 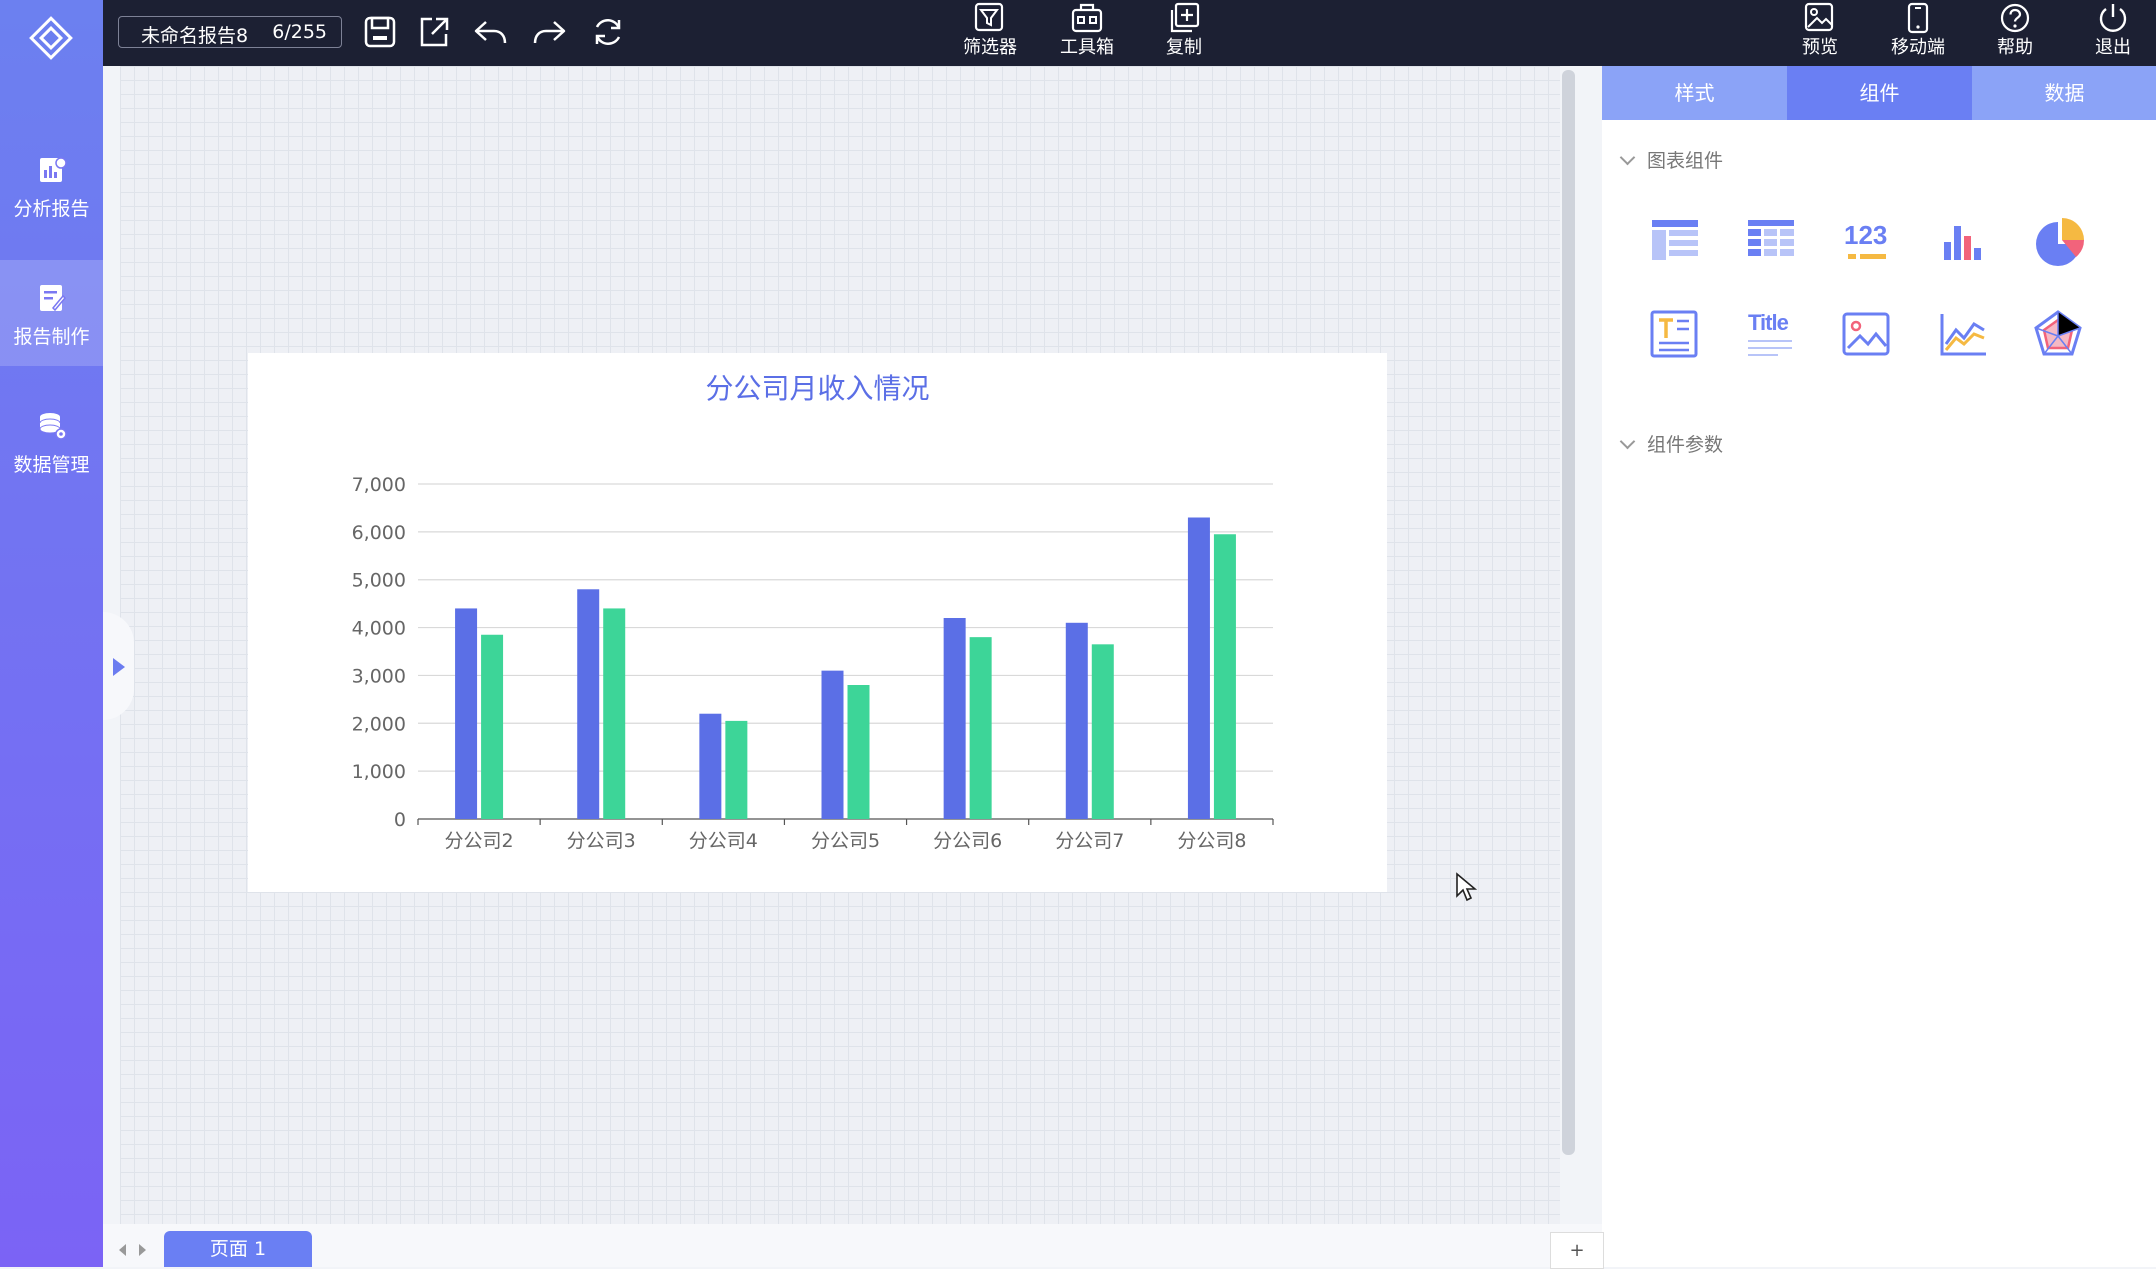 What do you see at coordinates (1819, 17) in the screenshot?
I see `preview-icon` at bounding box center [1819, 17].